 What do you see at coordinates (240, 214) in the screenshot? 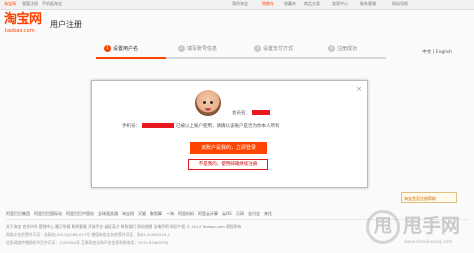
I see `footer-site-link: 万网` at bounding box center [240, 214].